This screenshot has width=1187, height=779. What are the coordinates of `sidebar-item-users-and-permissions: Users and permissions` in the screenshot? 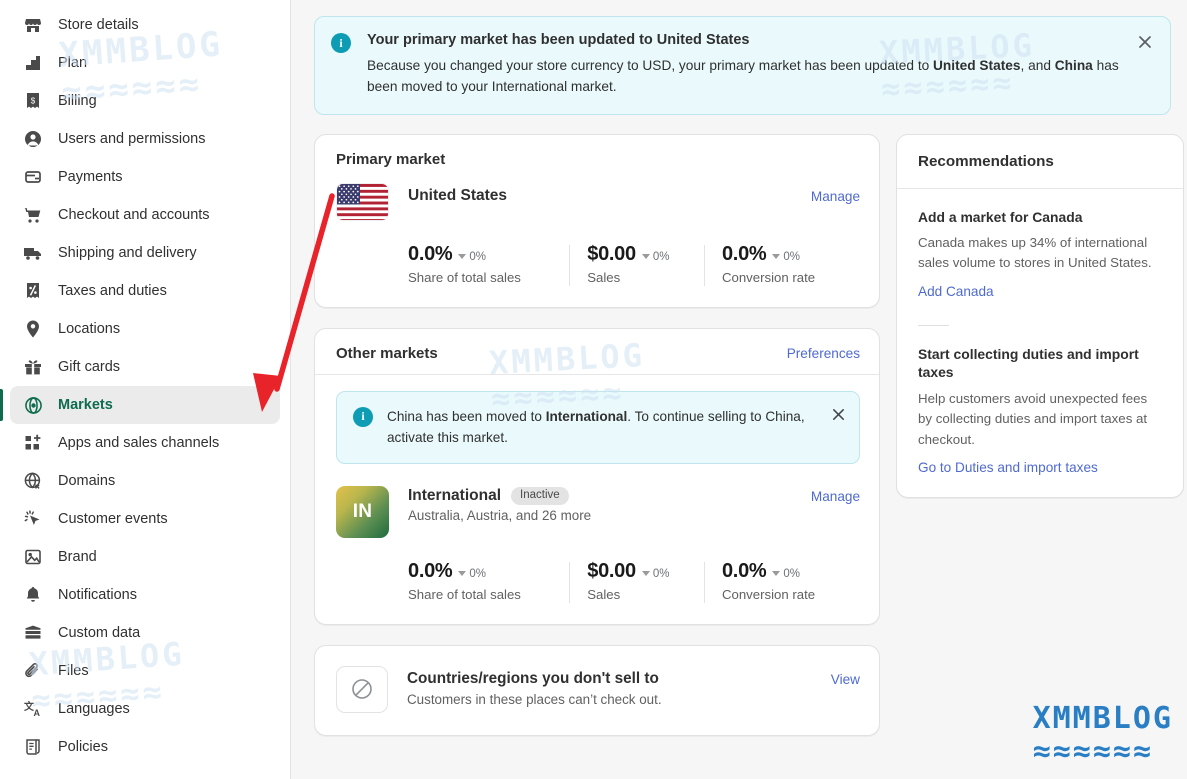 It's located at (145, 139).